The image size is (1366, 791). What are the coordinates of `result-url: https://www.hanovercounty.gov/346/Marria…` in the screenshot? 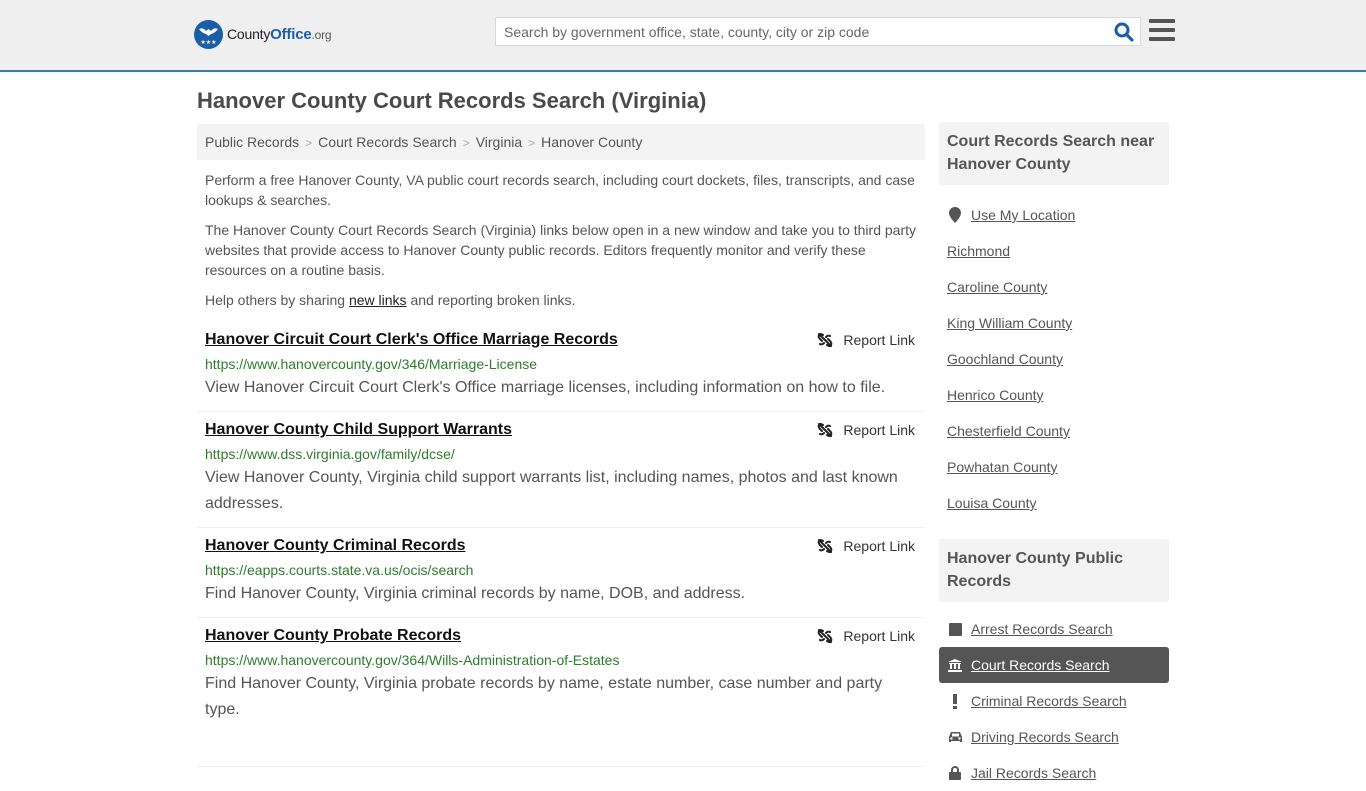 It's located at (561, 364).